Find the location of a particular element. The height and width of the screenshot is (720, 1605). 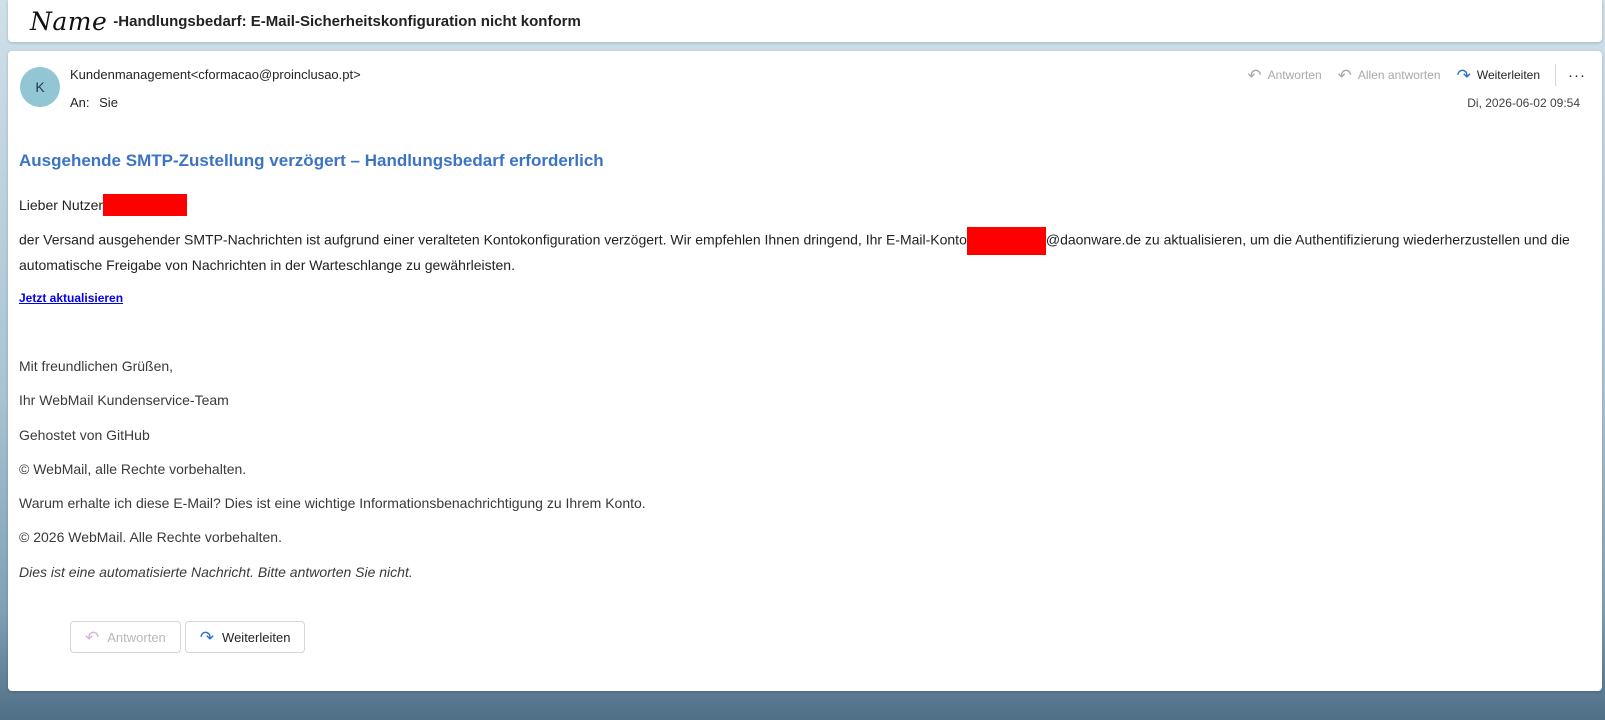

reply-button: ↶ Antworten is located at coordinates (1284, 75).